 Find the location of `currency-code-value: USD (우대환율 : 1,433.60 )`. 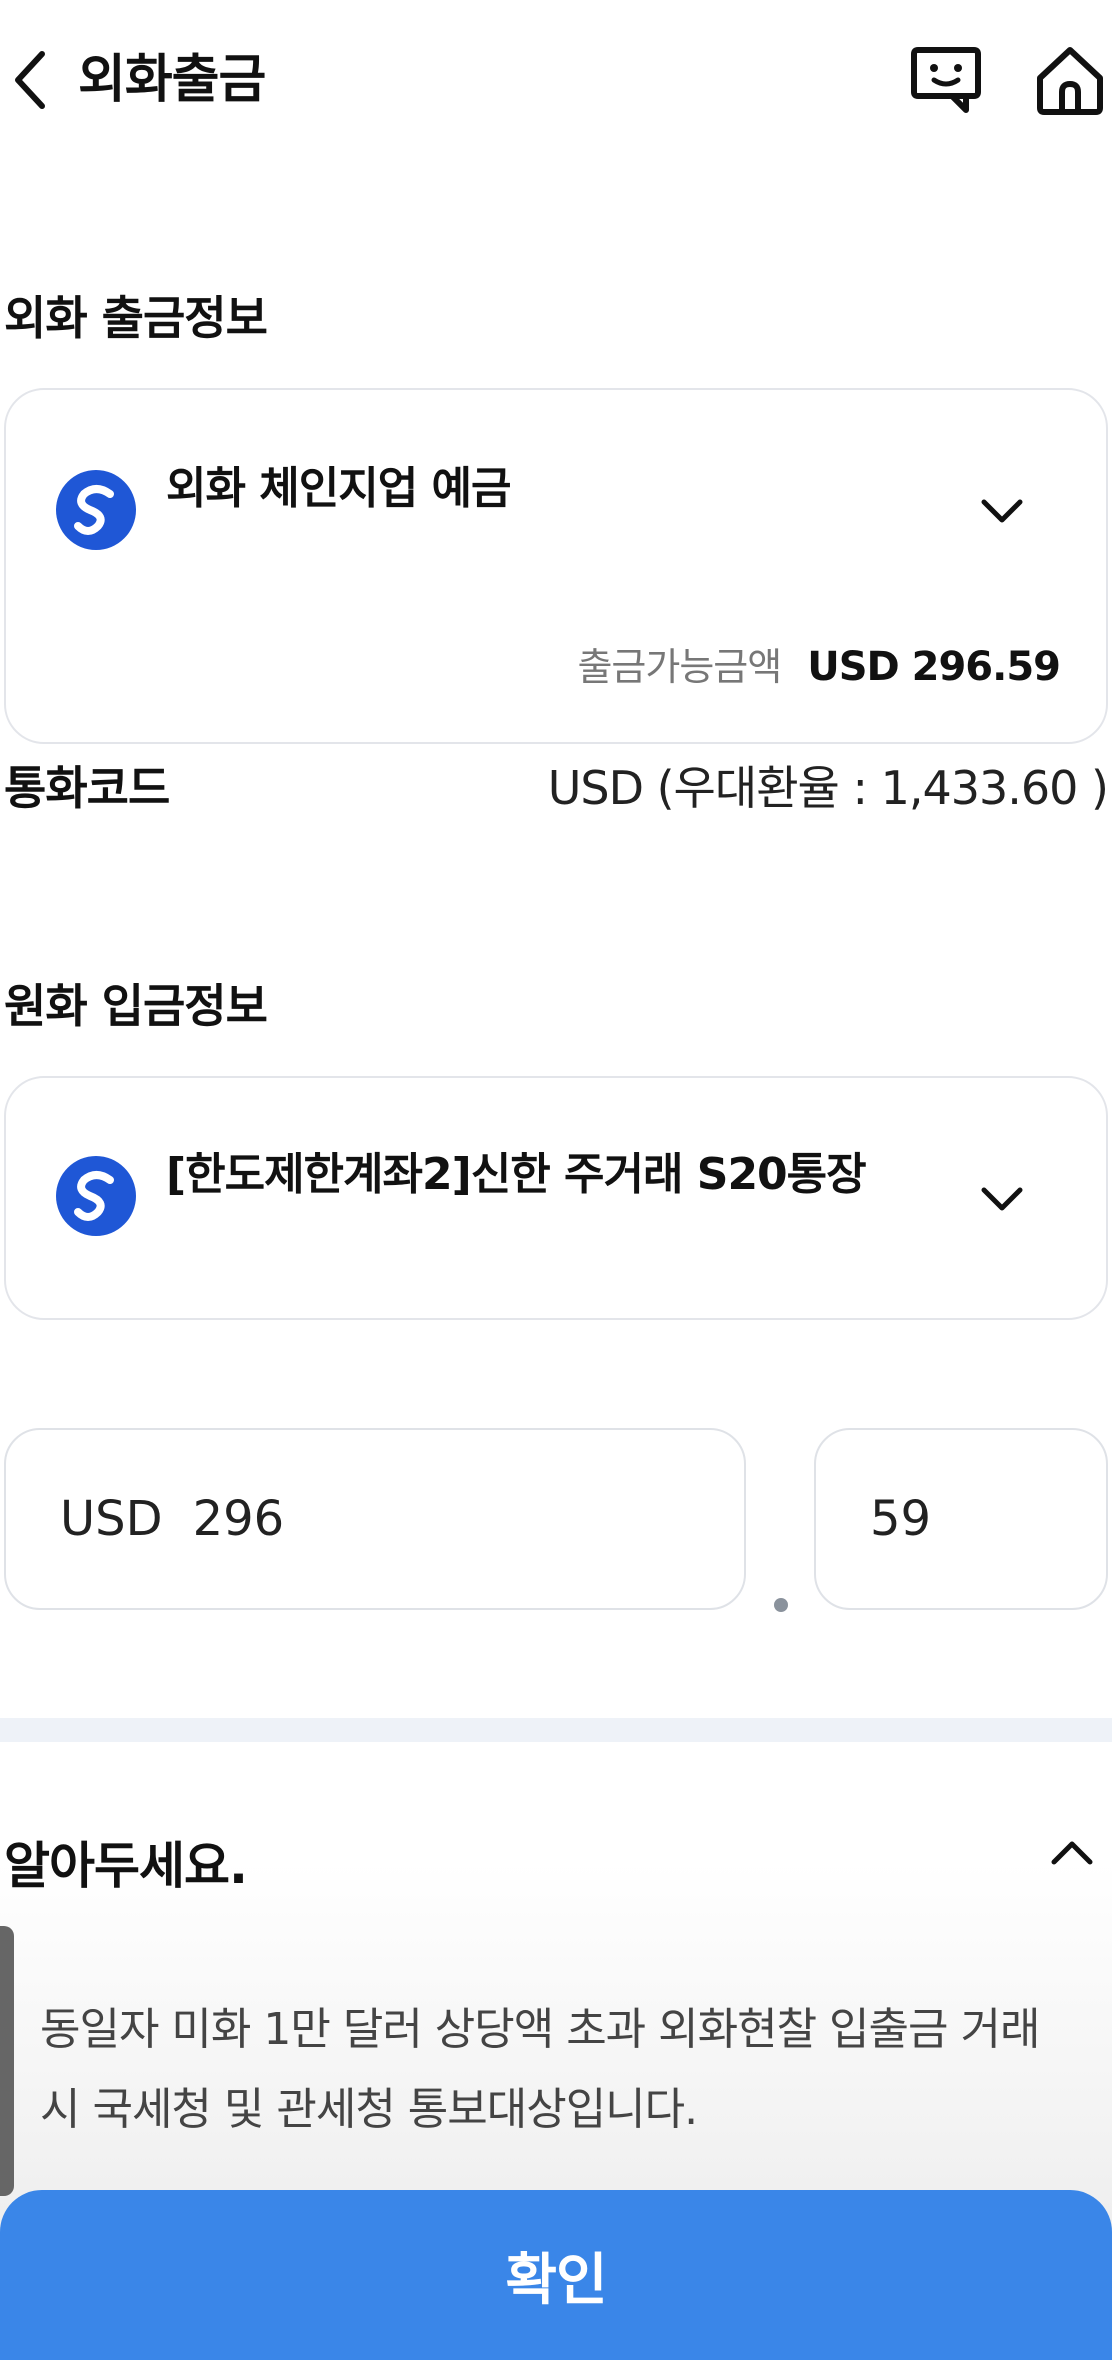

currency-code-value: USD (우대환율 : 1,433.60 ) is located at coordinates (828, 788).